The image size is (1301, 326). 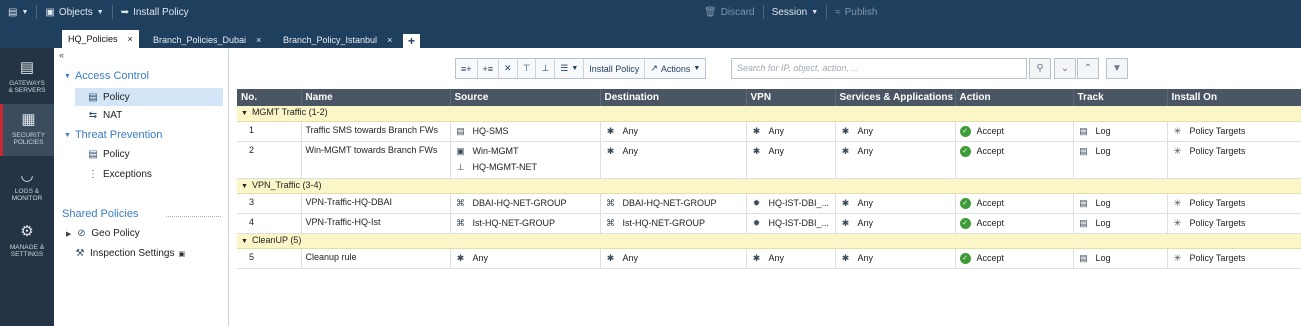 What do you see at coordinates (791, 97) in the screenshot?
I see `column-header-vpn: VPN` at bounding box center [791, 97].